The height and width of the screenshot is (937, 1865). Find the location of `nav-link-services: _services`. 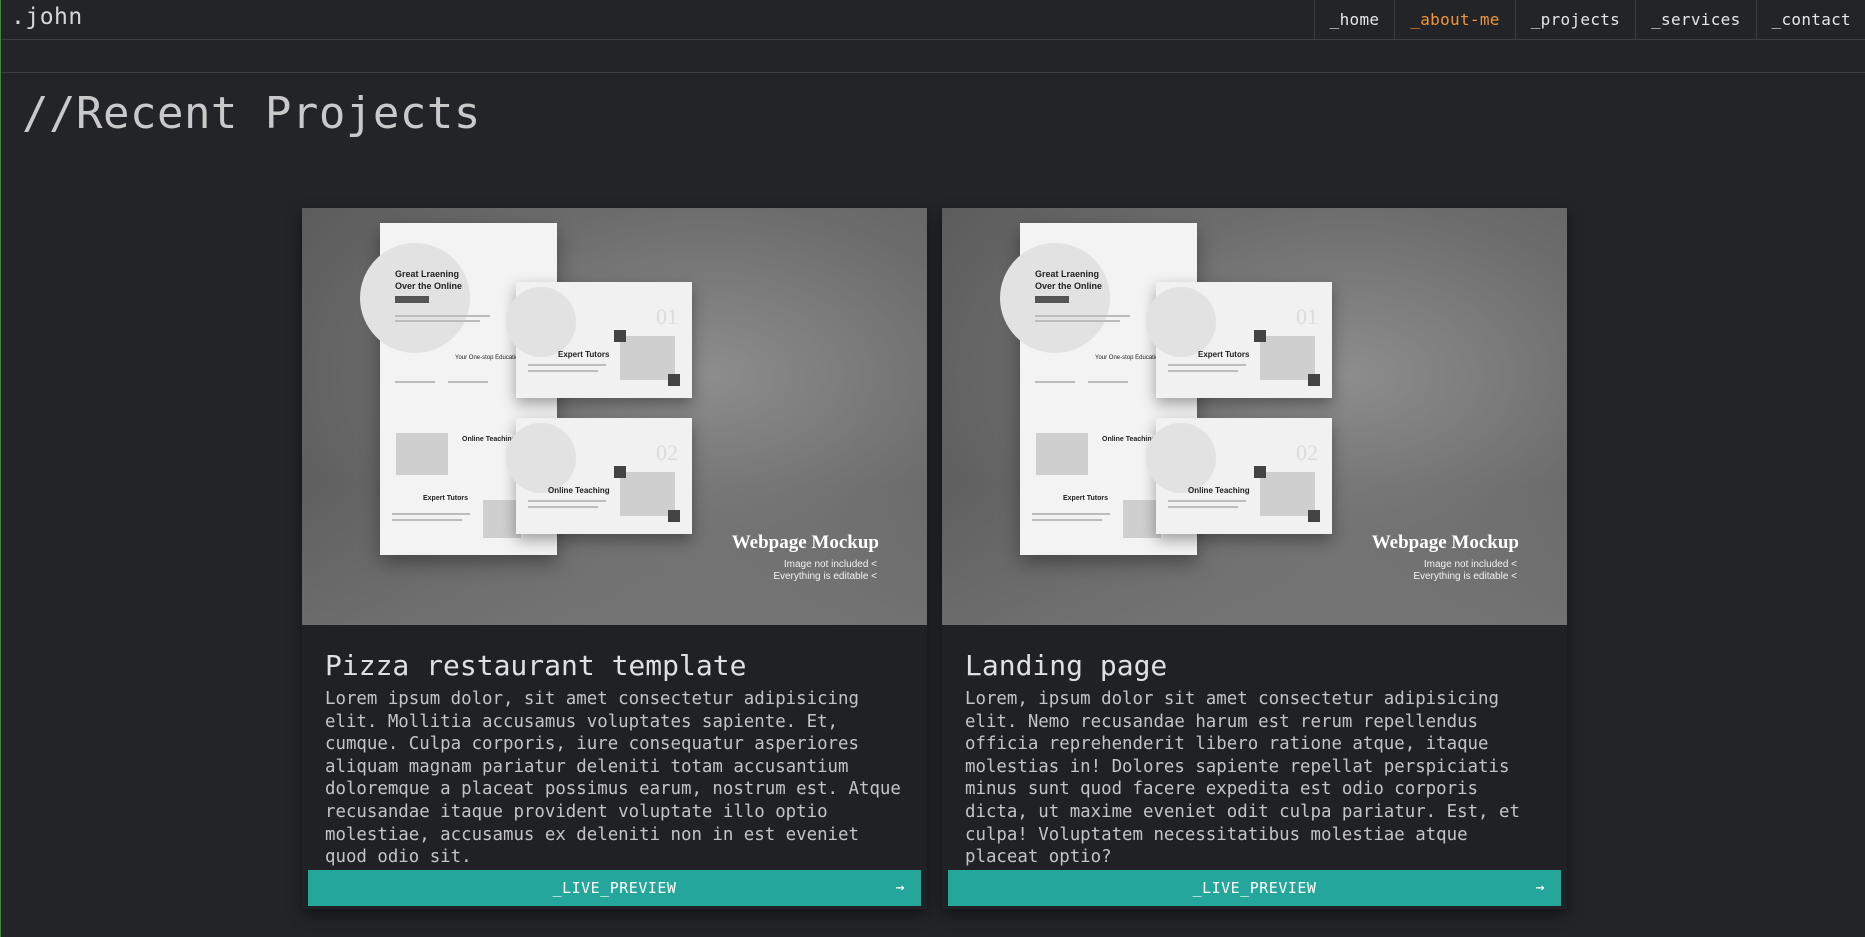

nav-link-services: _services is located at coordinates (1695, 19).